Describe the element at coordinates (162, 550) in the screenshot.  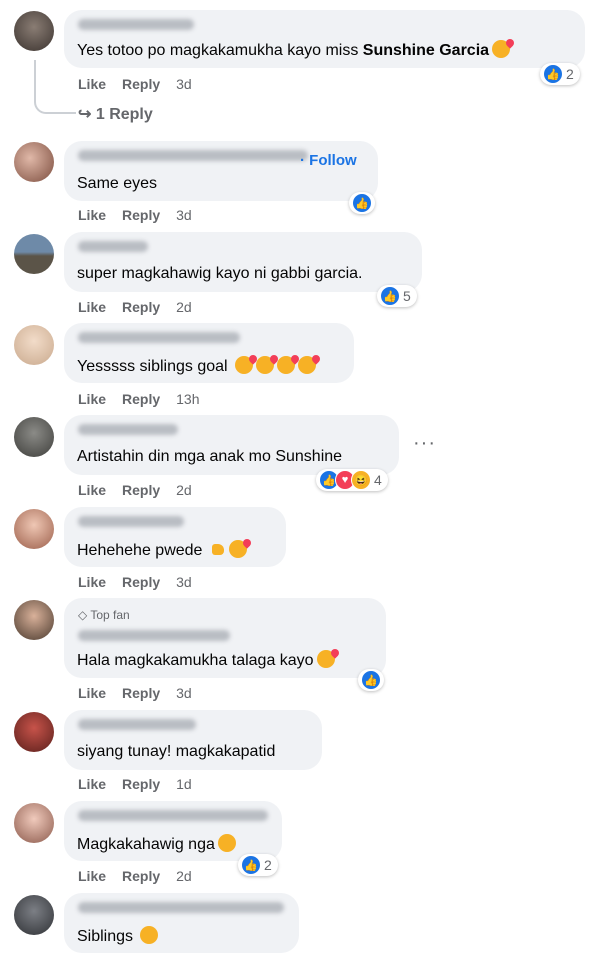
I see `comment-text: Hehehehe pwede` at that location.